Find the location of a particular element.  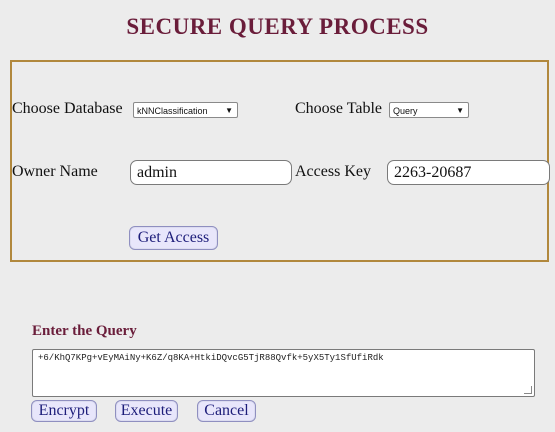

table-select-value: Query is located at coordinates (405, 111).